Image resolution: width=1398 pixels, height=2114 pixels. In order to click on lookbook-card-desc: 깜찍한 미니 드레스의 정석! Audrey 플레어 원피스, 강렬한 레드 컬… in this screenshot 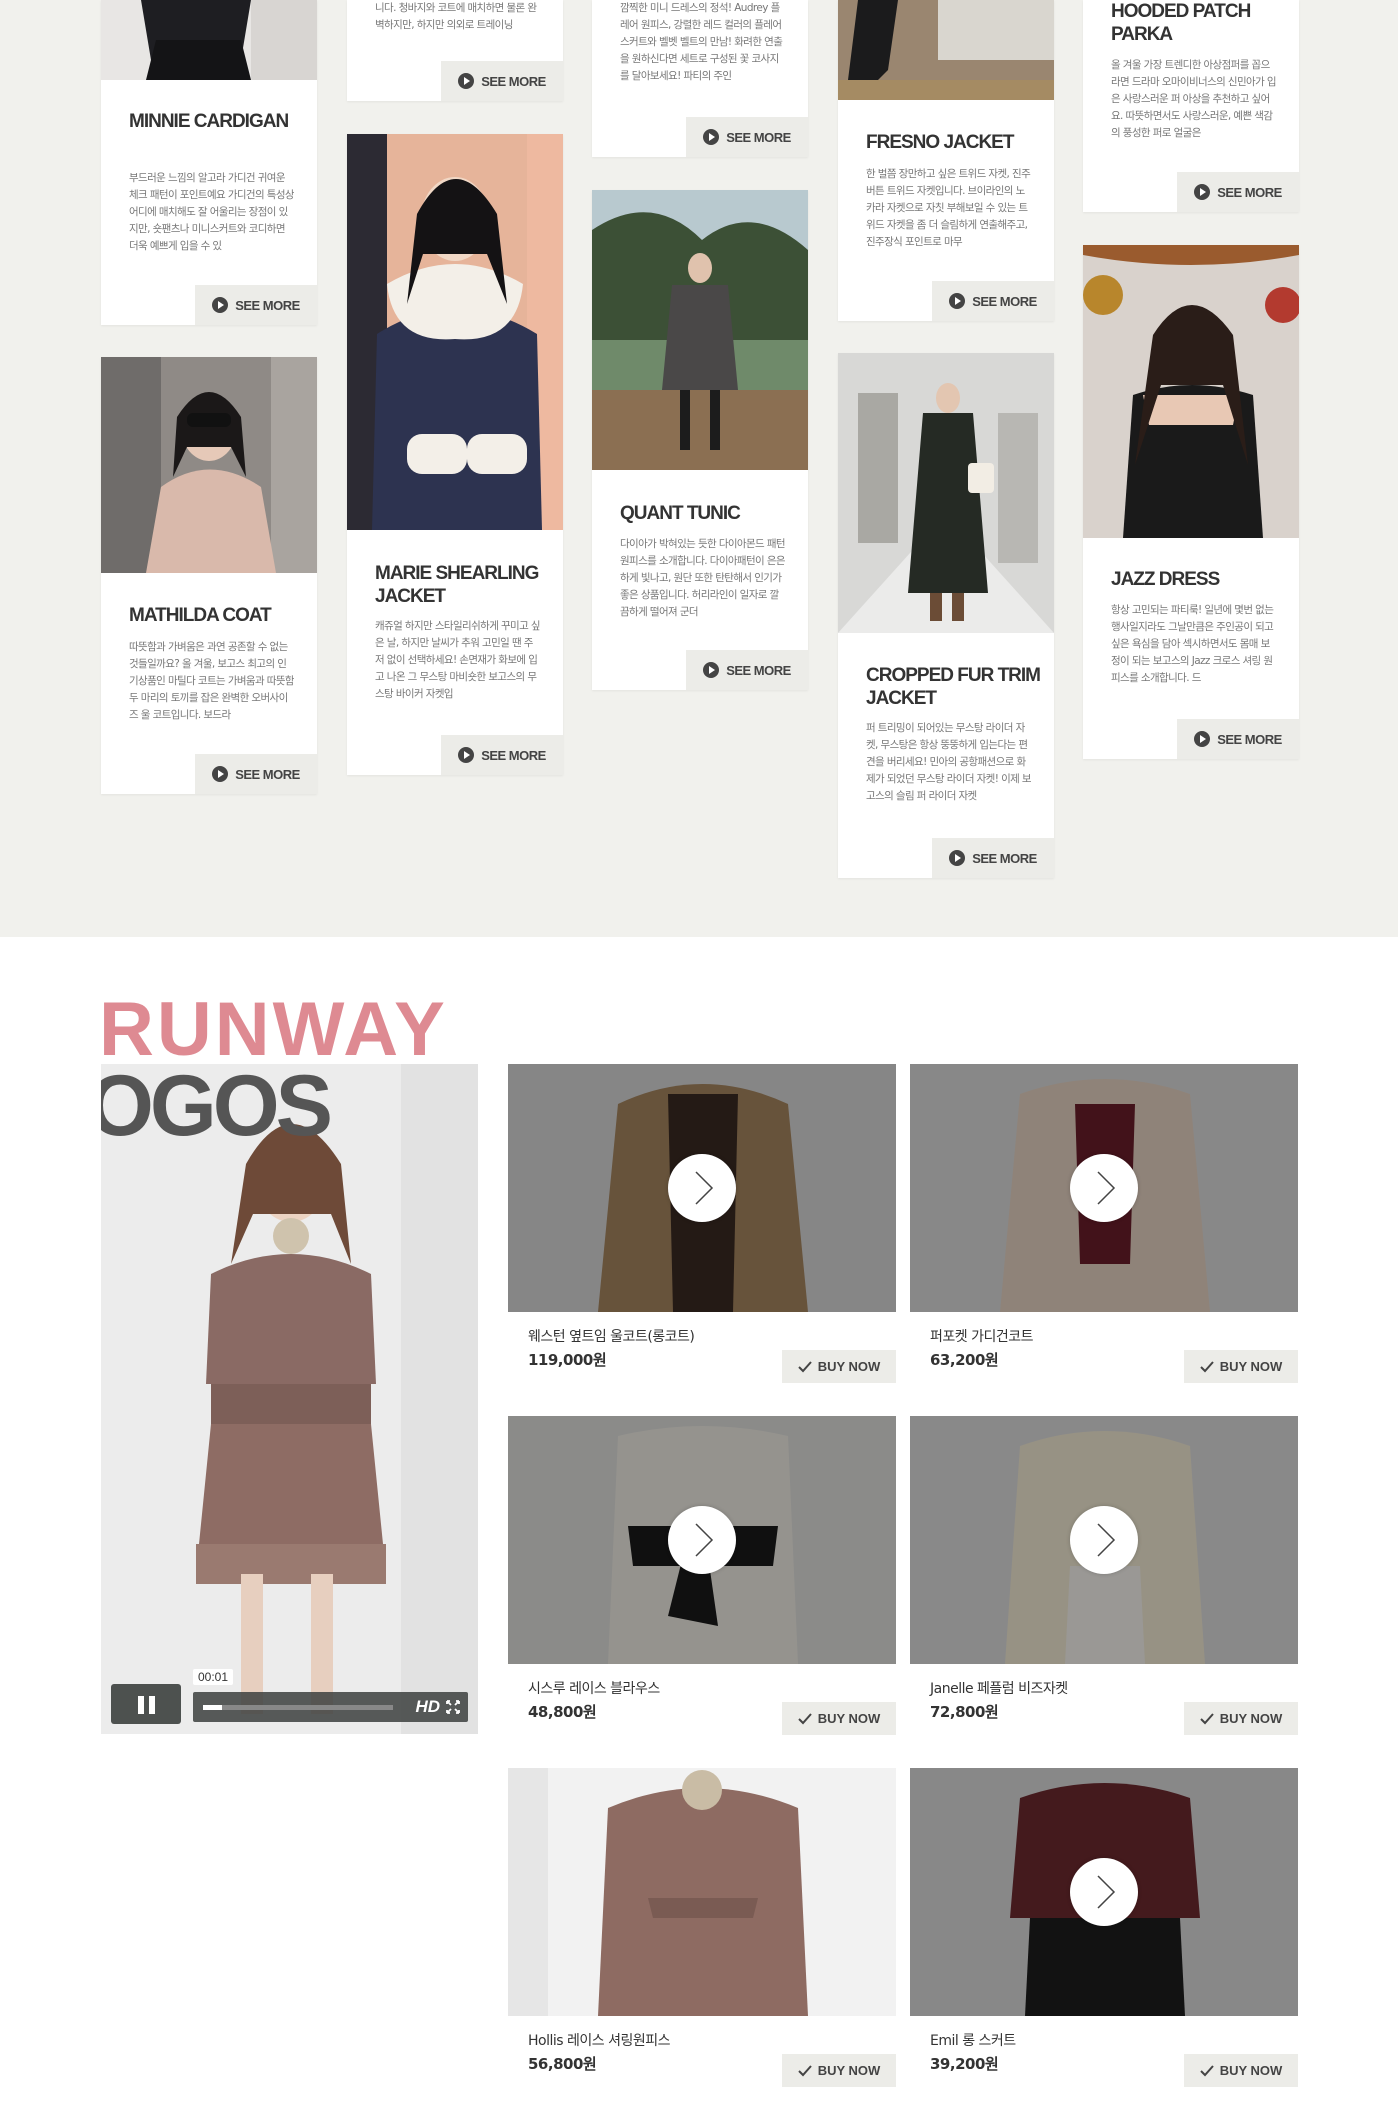, I will do `click(701, 42)`.